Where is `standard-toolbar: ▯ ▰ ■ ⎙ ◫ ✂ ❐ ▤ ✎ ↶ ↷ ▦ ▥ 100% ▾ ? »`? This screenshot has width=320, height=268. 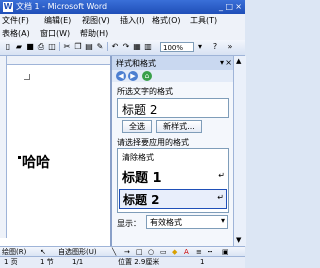 standard-toolbar: ▯ ▰ ■ ⎙ ◫ ✂ ❐ ▤ ✎ ↶ ↷ ▦ ▥ 100% ▾ ? » is located at coordinates (122, 48).